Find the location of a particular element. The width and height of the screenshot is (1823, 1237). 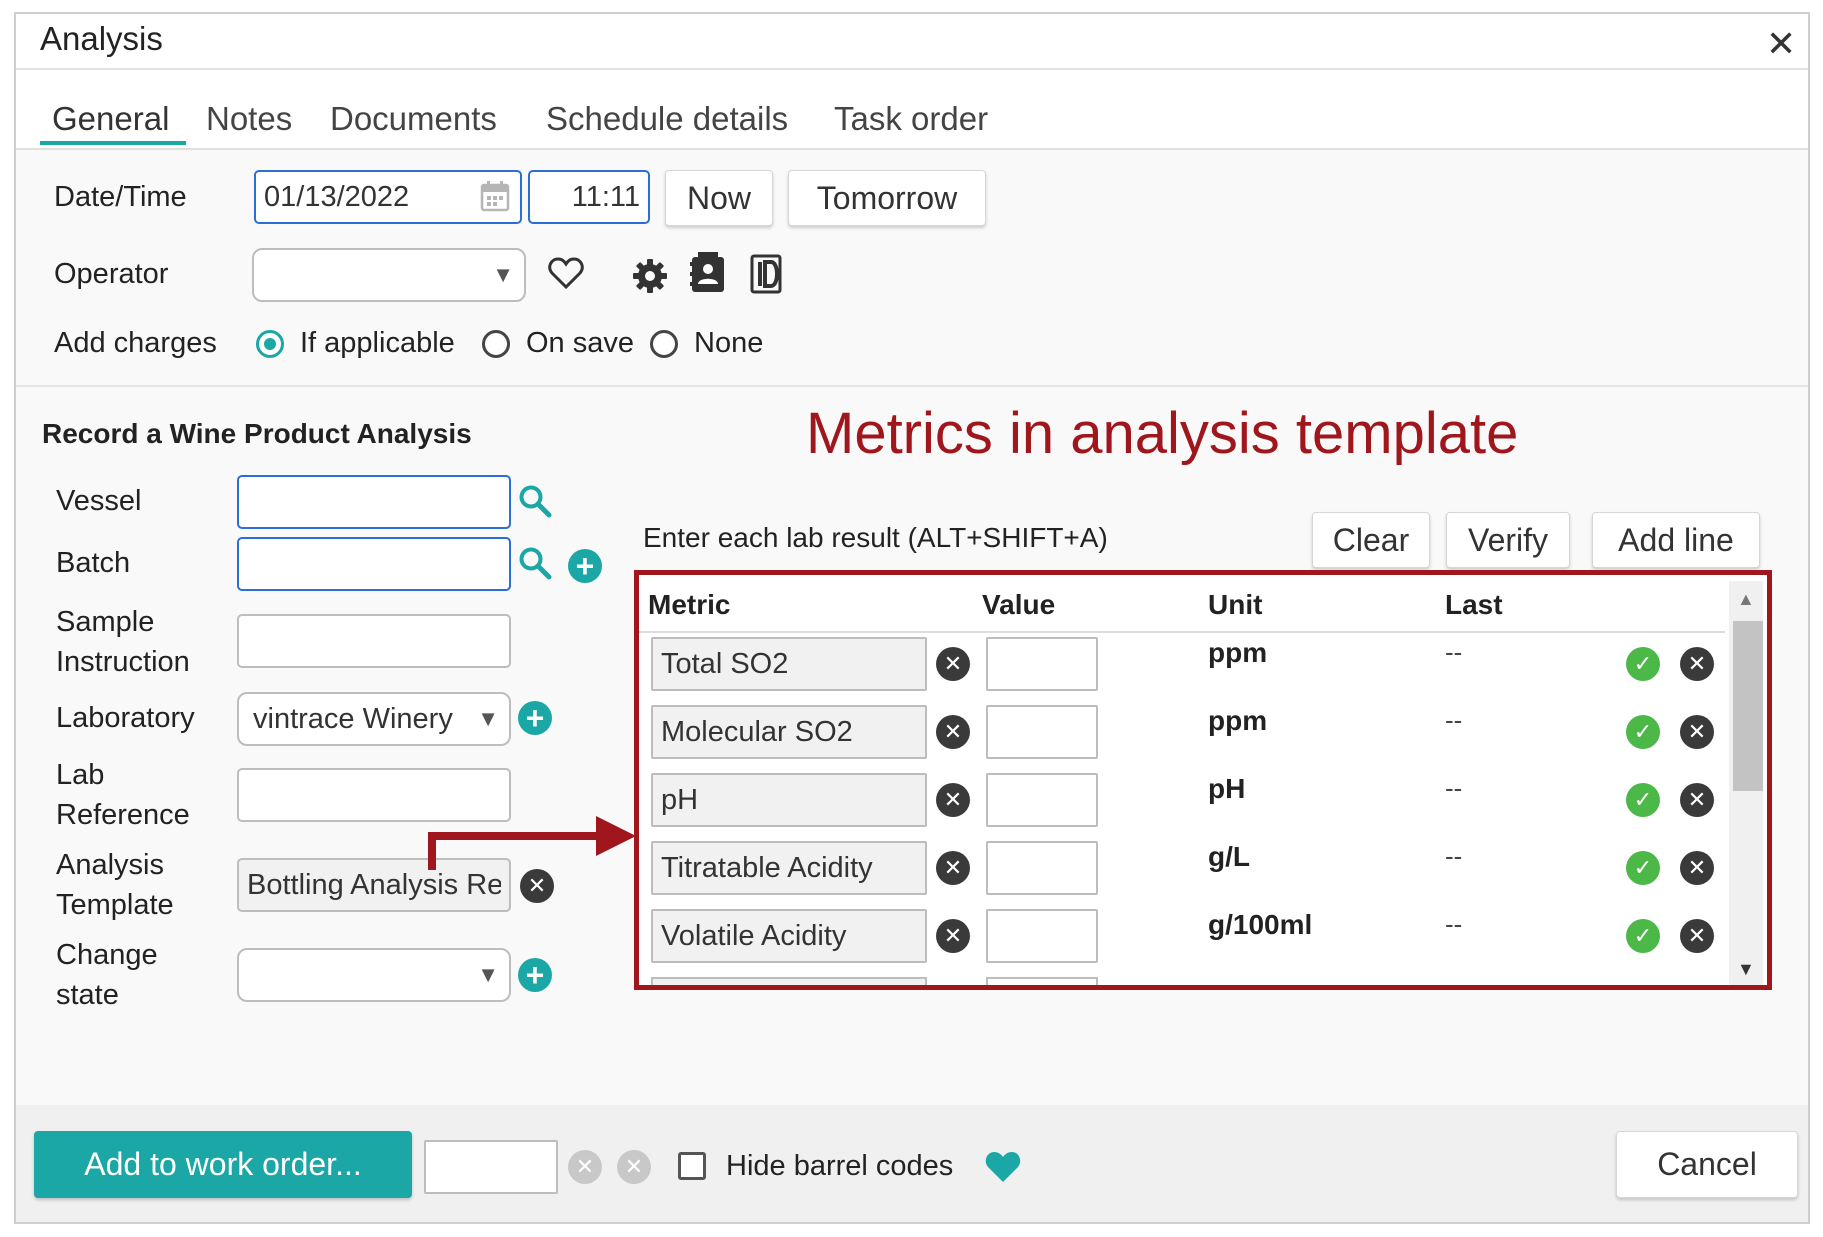

batch-input is located at coordinates (374, 564).